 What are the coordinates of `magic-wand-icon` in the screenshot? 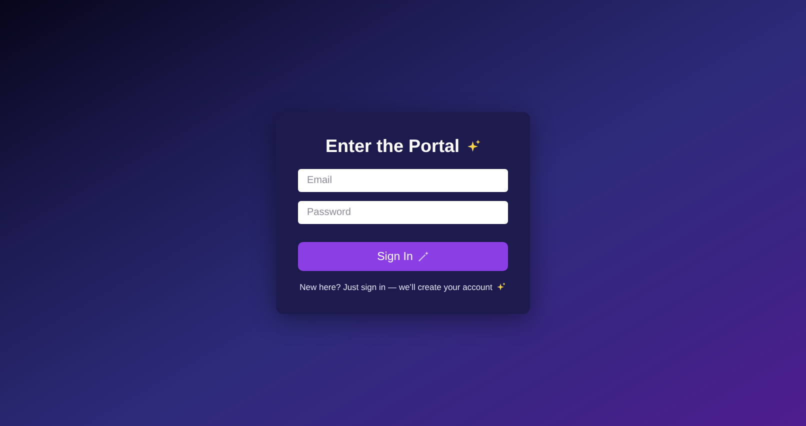 It's located at (423, 256).